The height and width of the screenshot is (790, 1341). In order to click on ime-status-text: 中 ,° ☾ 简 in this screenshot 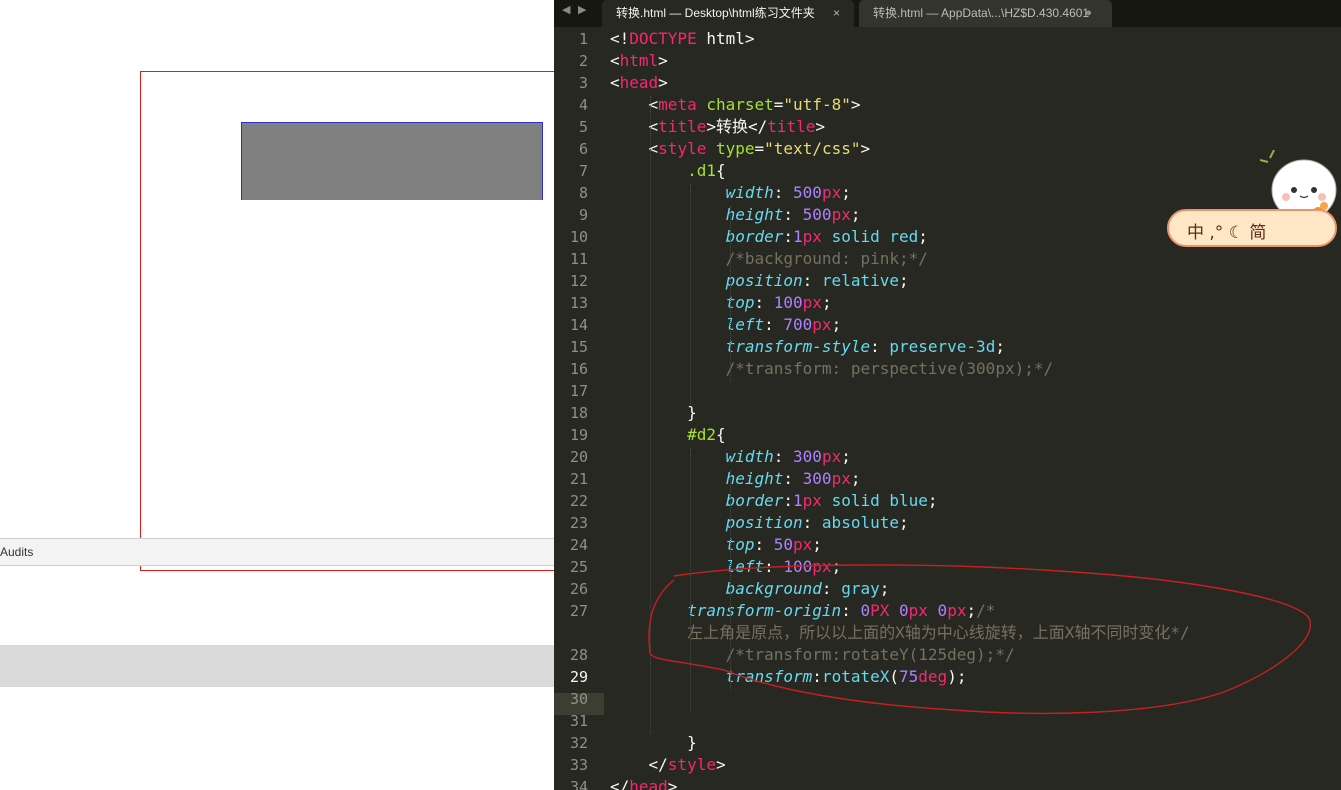, I will do `click(1227, 233)`.